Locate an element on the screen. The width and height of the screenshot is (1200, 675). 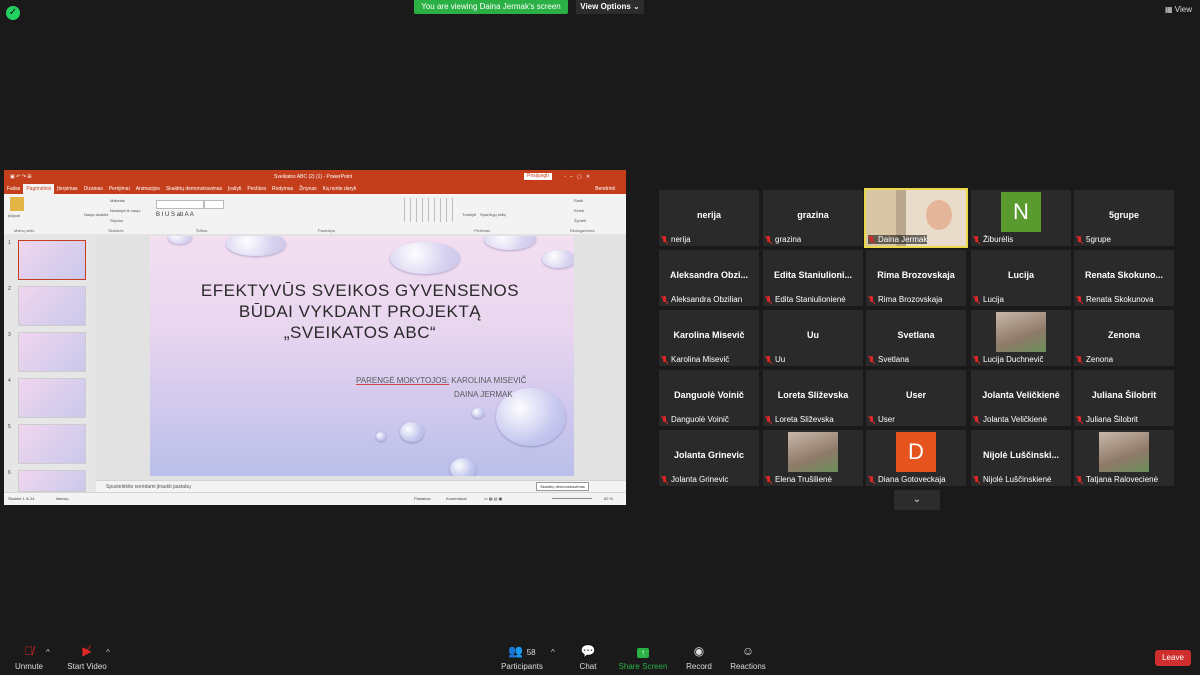
security-shield-icon: ✓ is located at coordinates (13, 13).